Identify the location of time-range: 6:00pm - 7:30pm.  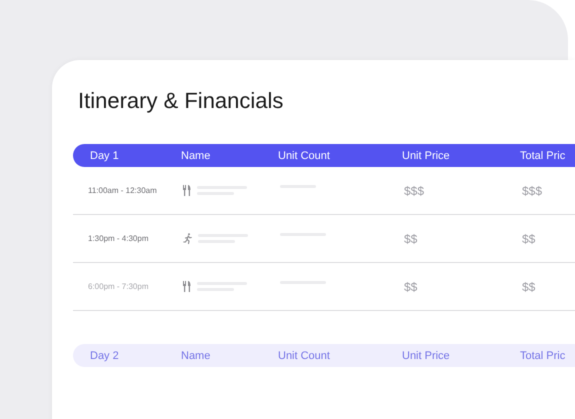
(118, 286).